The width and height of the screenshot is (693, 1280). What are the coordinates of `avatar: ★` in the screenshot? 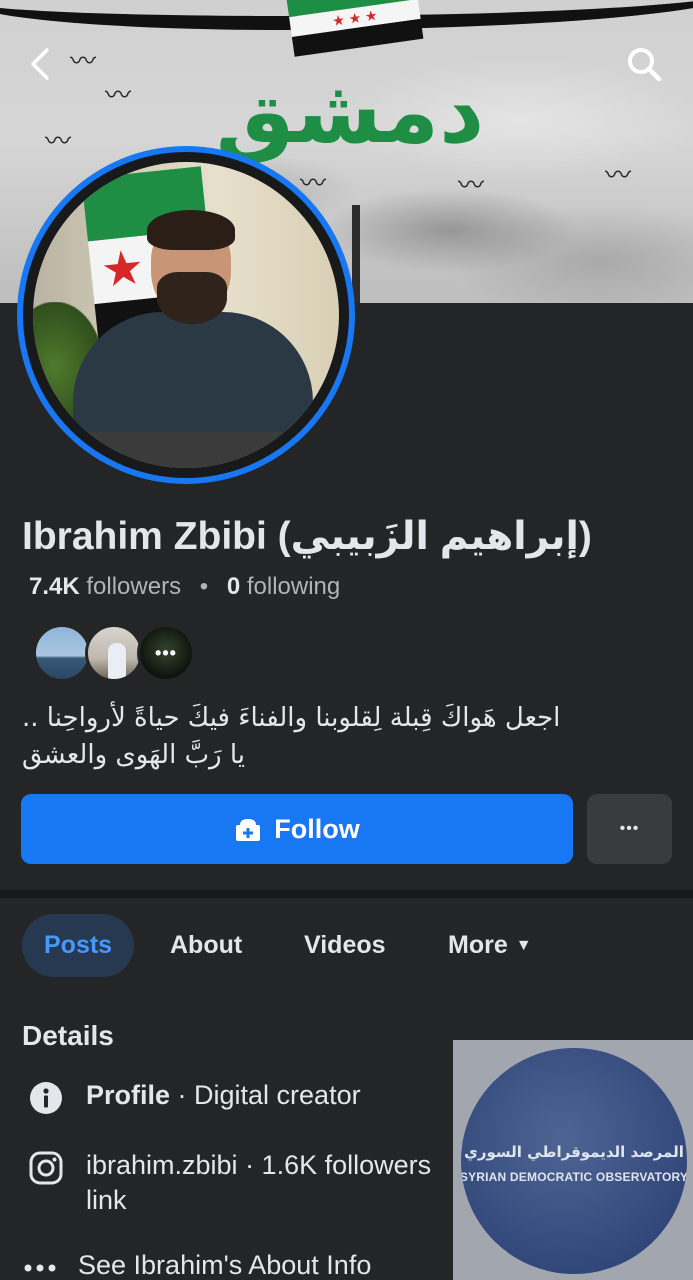 It's located at (186, 315).